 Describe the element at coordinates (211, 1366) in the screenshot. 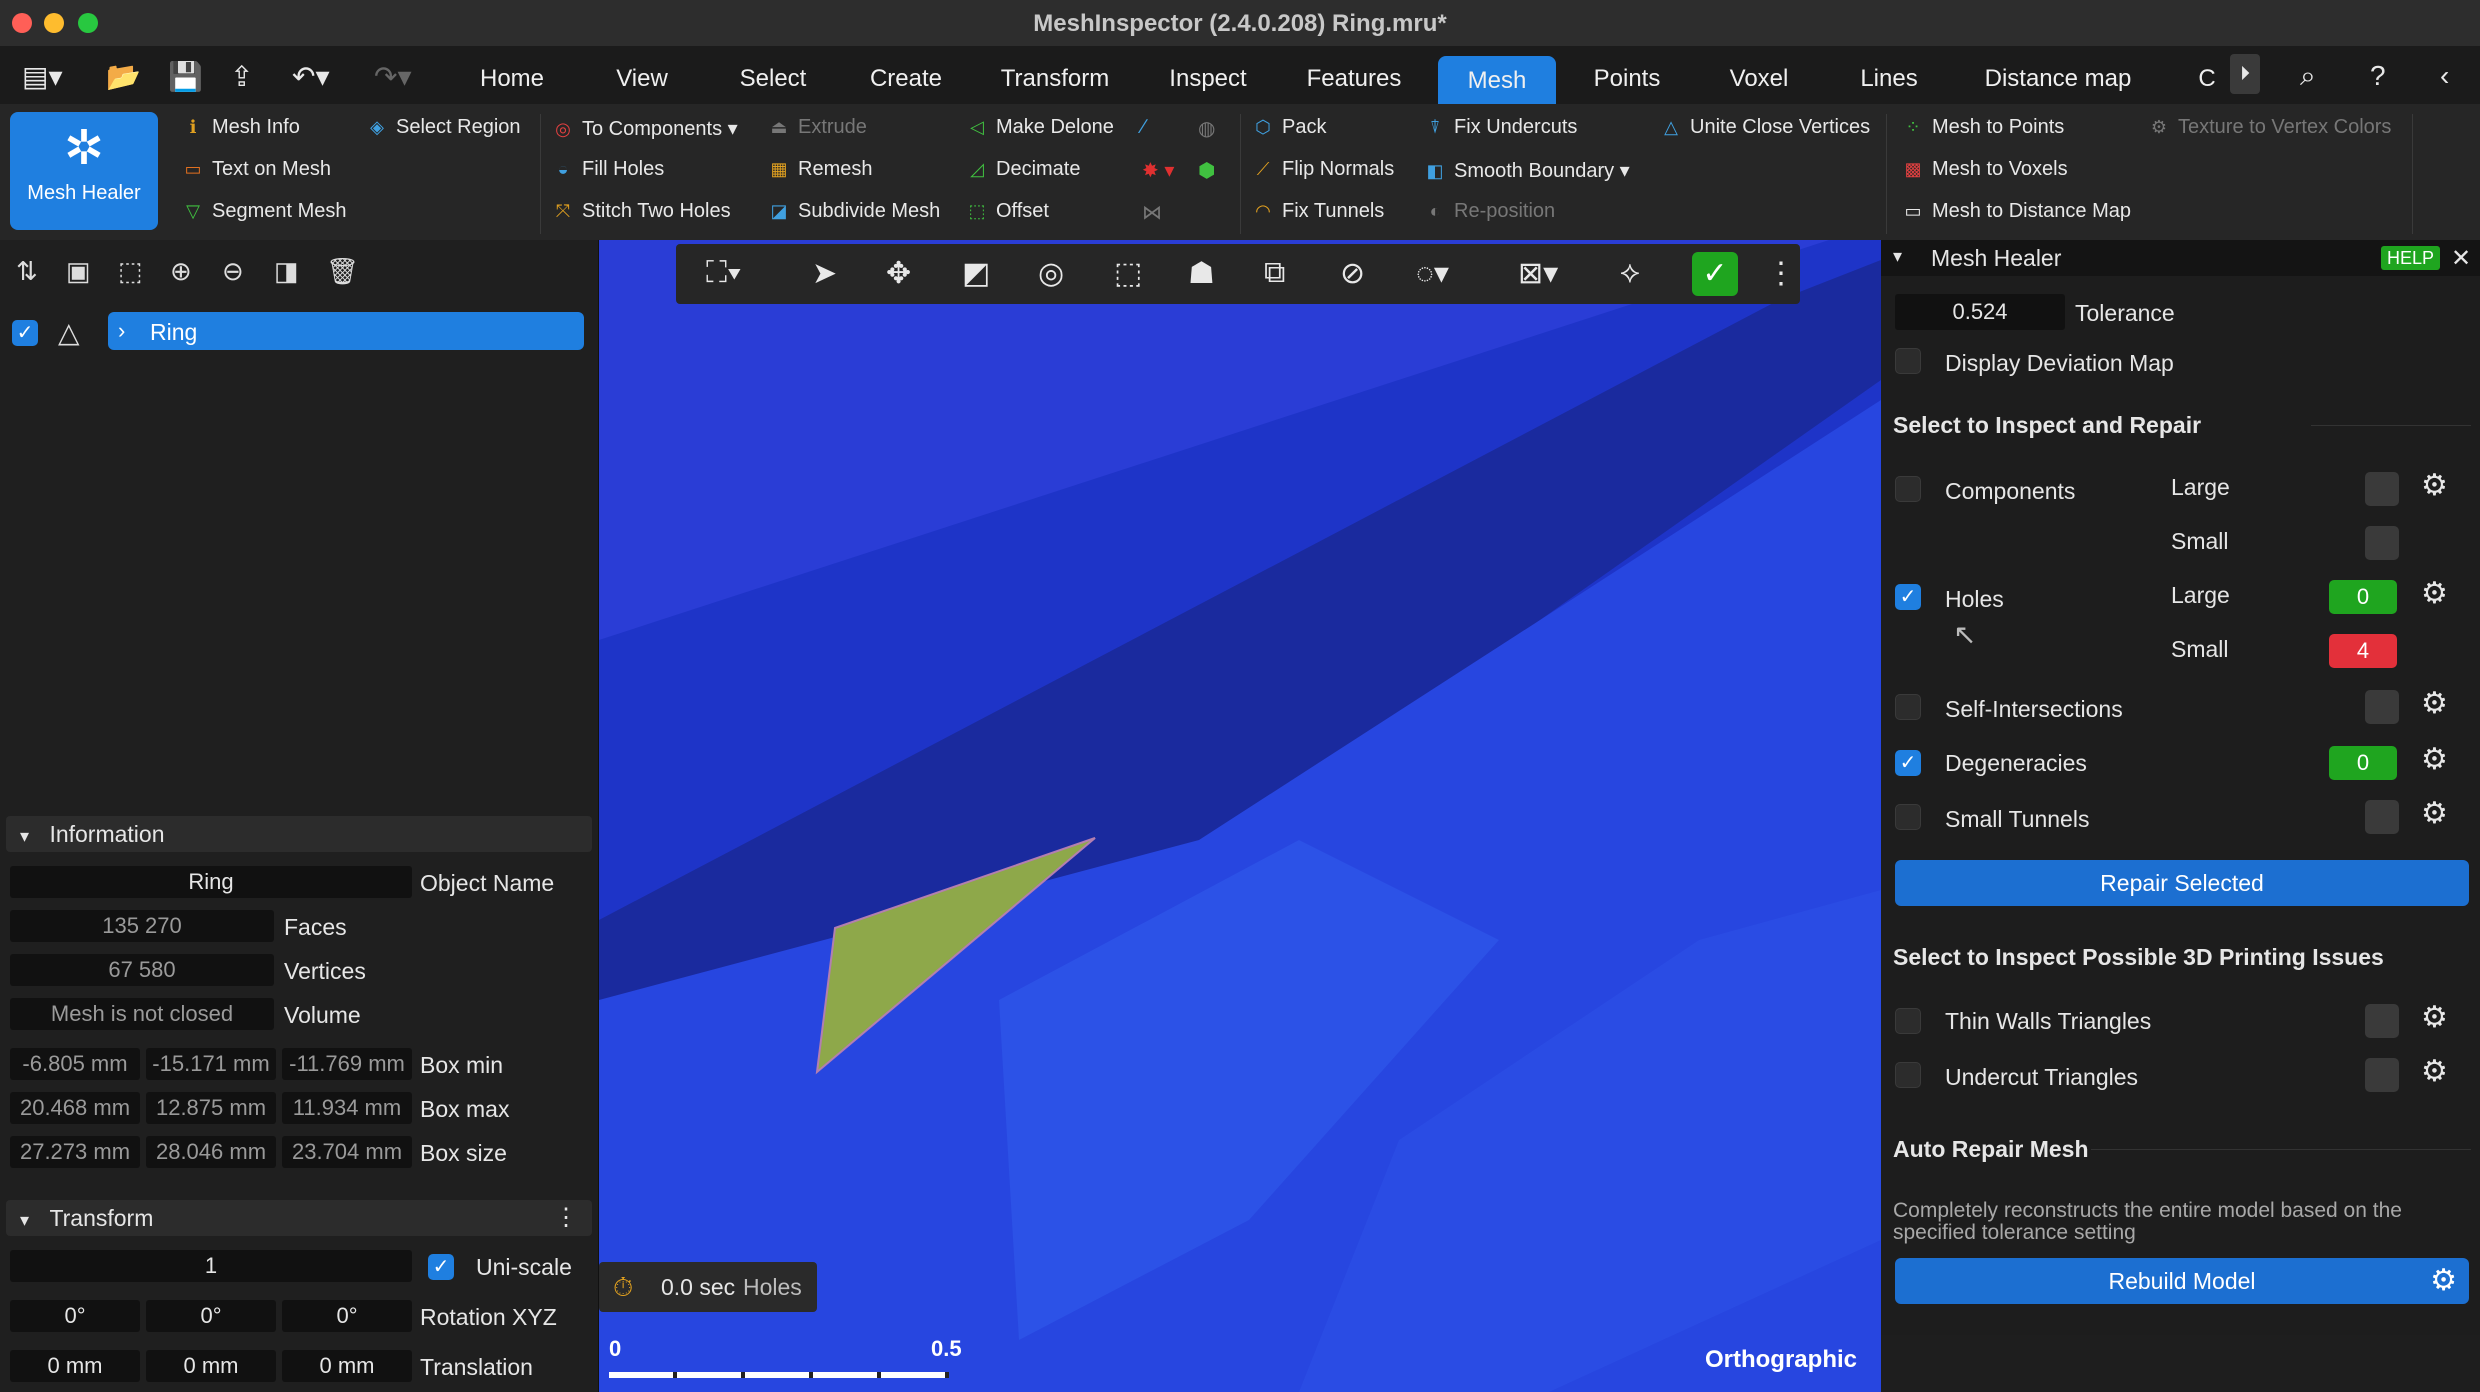

I see `translation-y-input: 0 mm` at that location.